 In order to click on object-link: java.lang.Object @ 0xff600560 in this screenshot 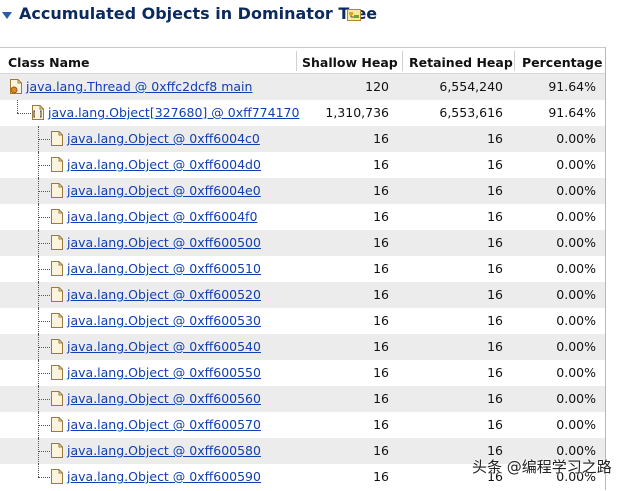, I will do `click(164, 398)`.